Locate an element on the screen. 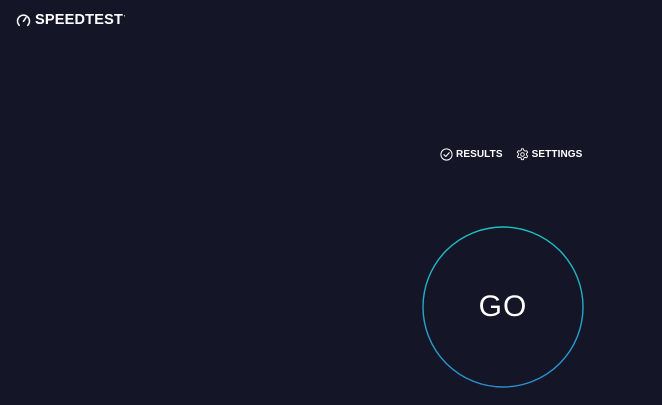 The width and height of the screenshot is (662, 405). settings-label: SETTINGS is located at coordinates (557, 154).